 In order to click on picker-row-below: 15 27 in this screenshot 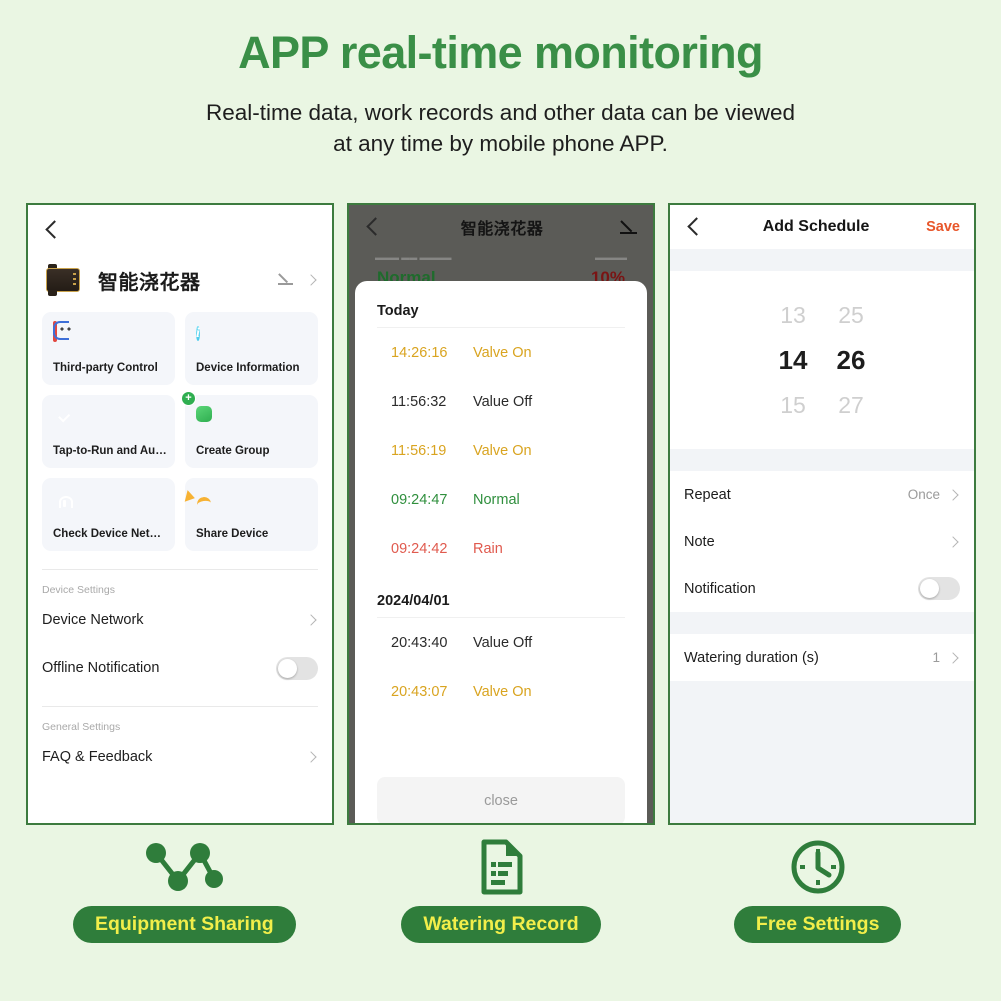, I will do `click(822, 405)`.